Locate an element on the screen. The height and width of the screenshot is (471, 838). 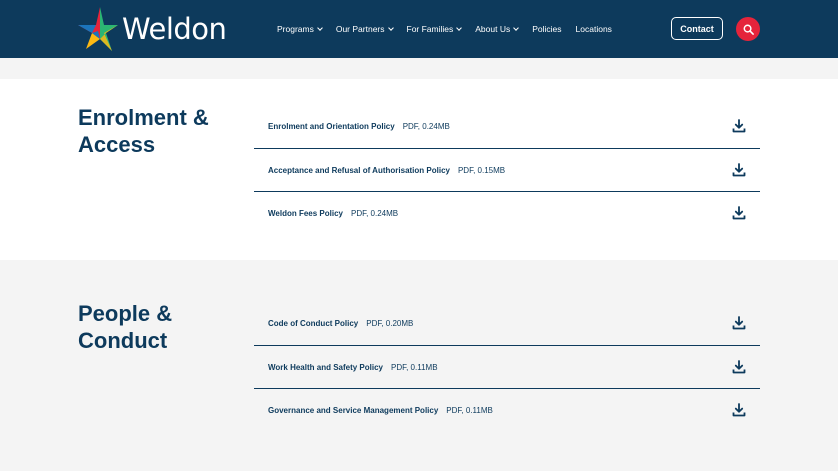
nav-item-policies: Policies is located at coordinates (546, 29).